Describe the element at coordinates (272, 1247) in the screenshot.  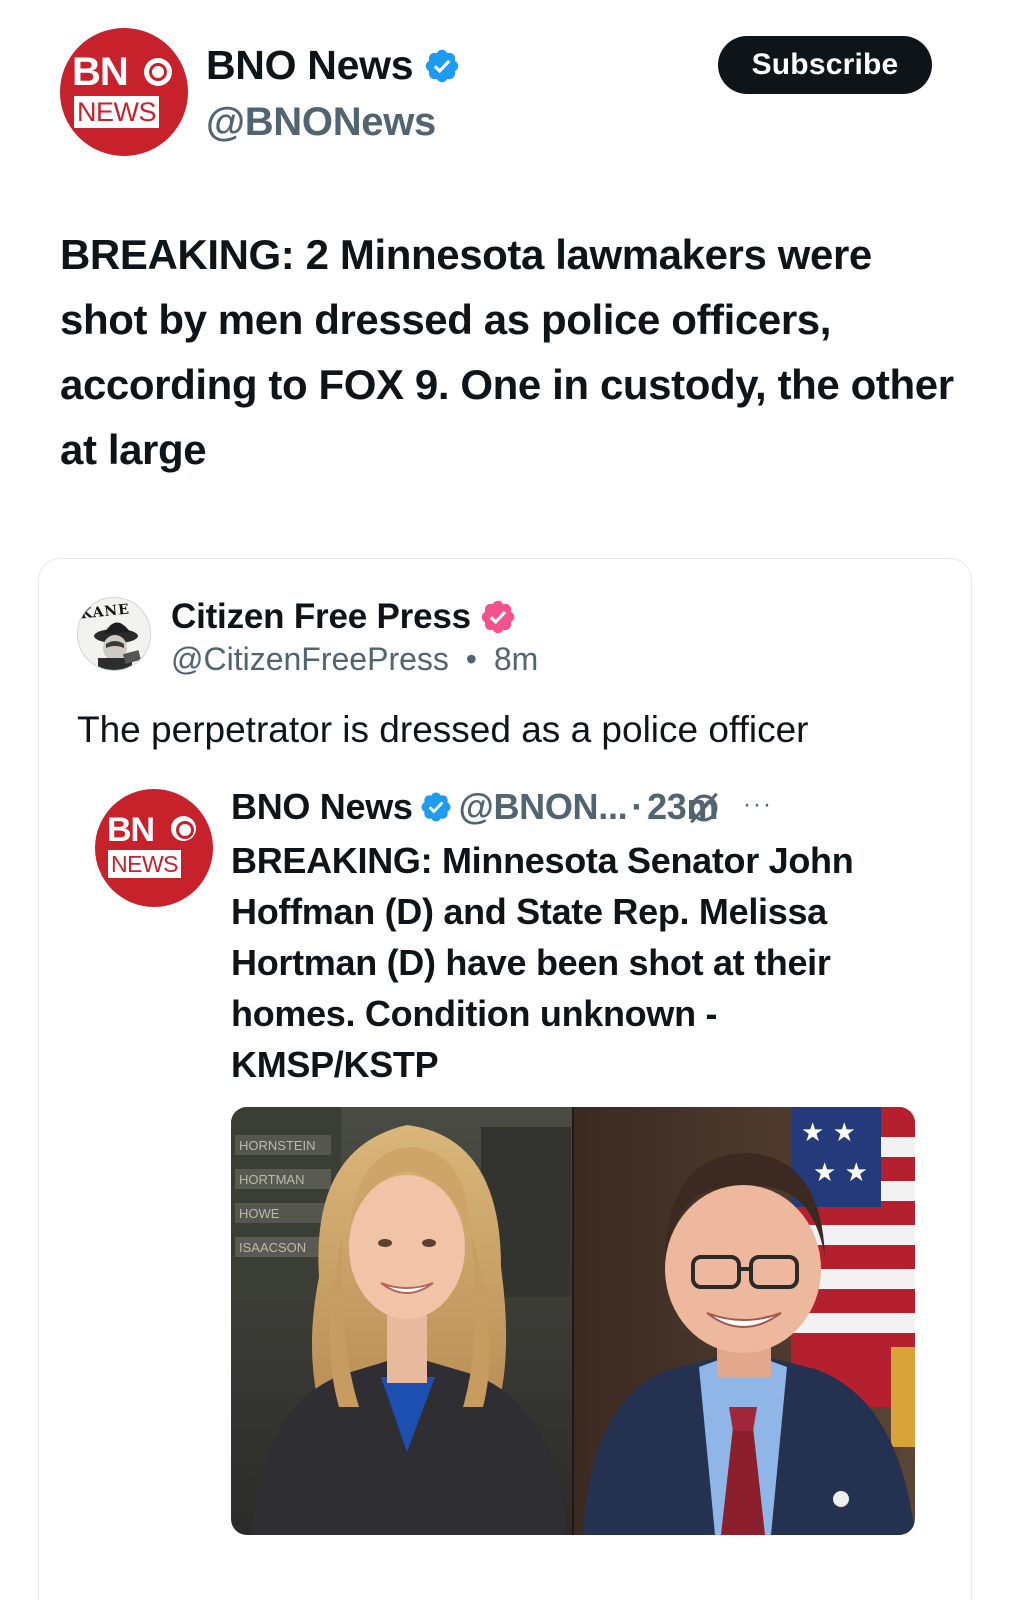
I see `board-name: ISAACSON` at that location.